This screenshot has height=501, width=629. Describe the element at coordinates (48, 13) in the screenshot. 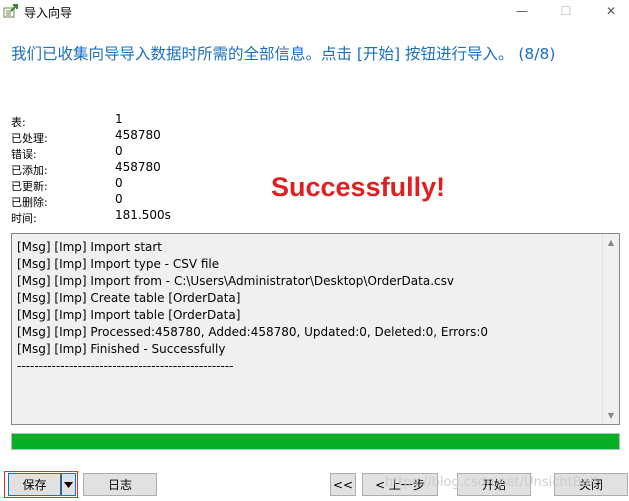

I see `window-title: 导入向导` at that location.